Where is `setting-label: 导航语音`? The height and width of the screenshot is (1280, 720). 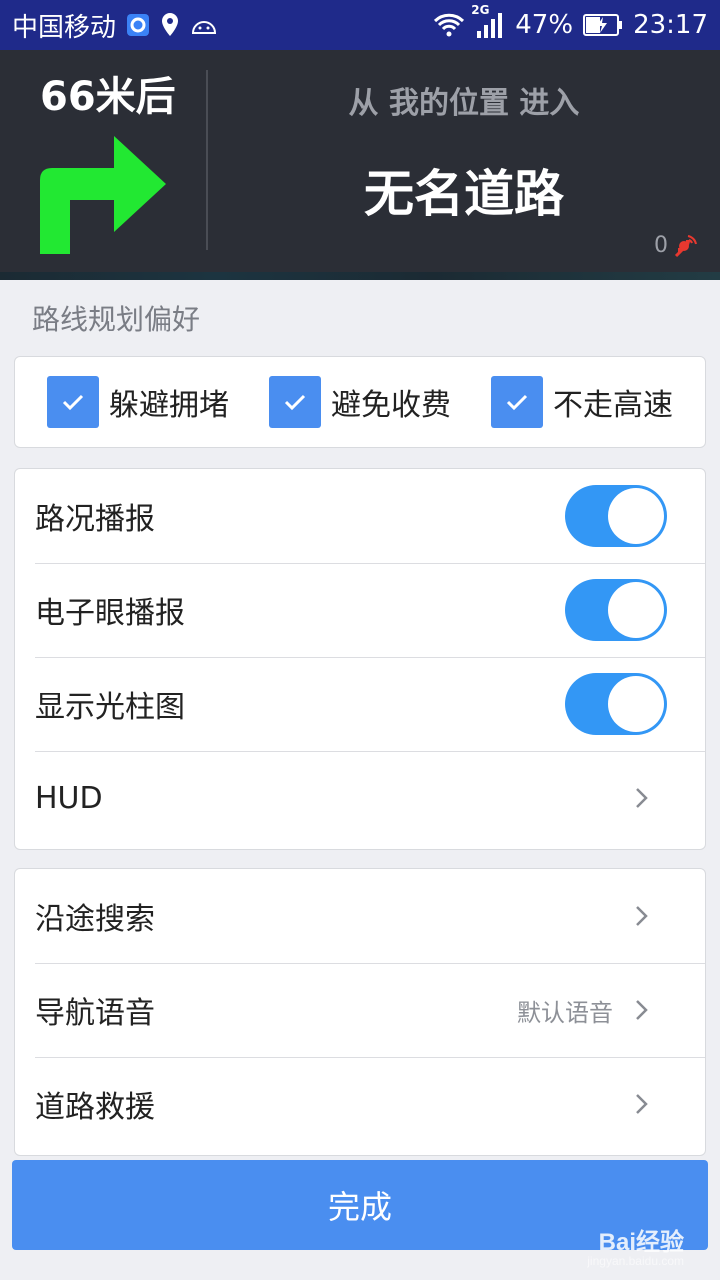
setting-label: 导航语音 is located at coordinates (95, 1013).